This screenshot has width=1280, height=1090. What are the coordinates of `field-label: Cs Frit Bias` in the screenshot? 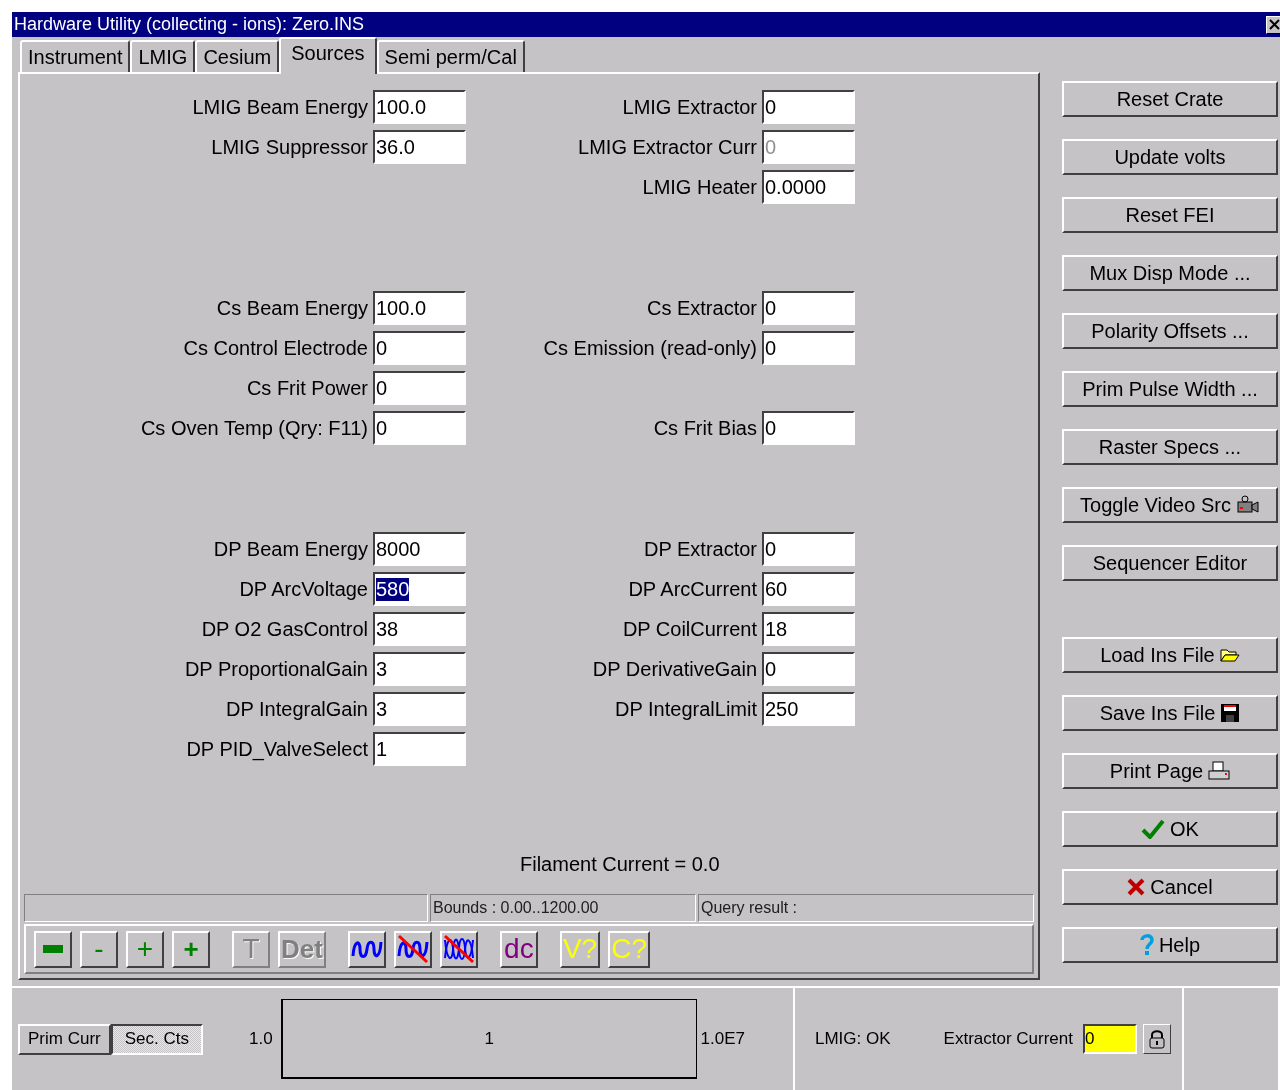 It's located at (704, 428).